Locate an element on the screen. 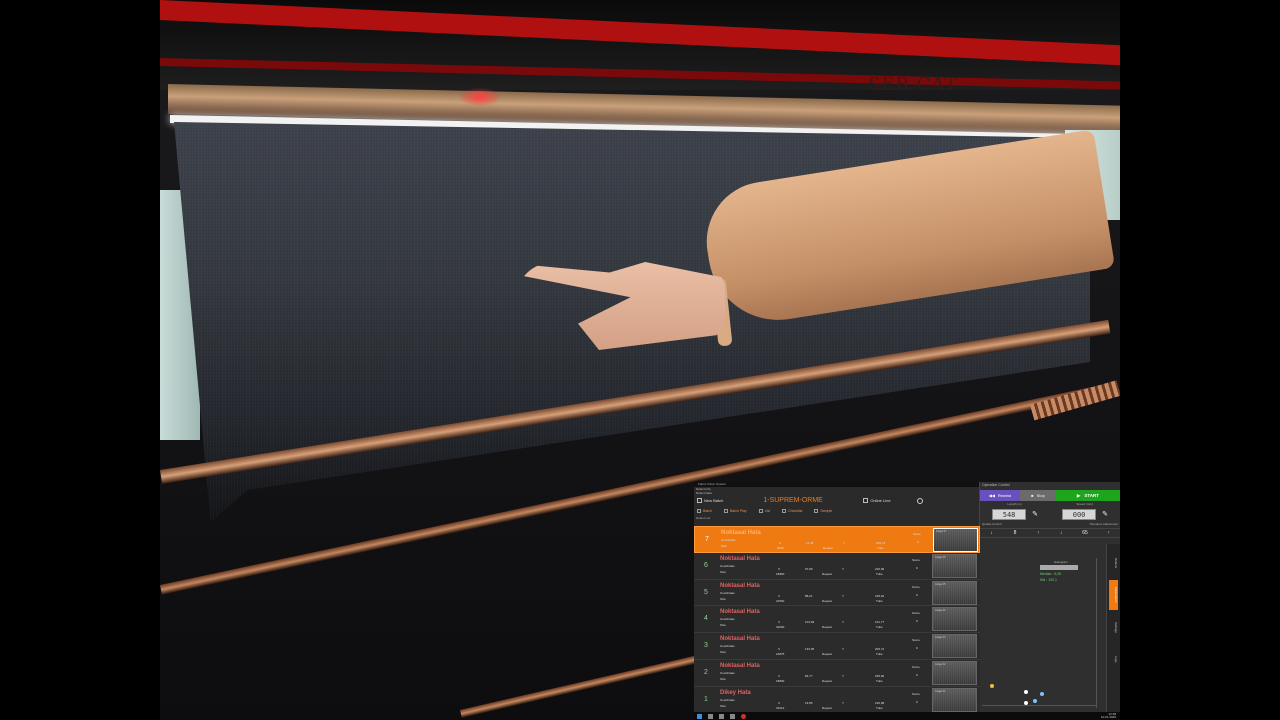  explorer-icon is located at coordinates (721, 716).